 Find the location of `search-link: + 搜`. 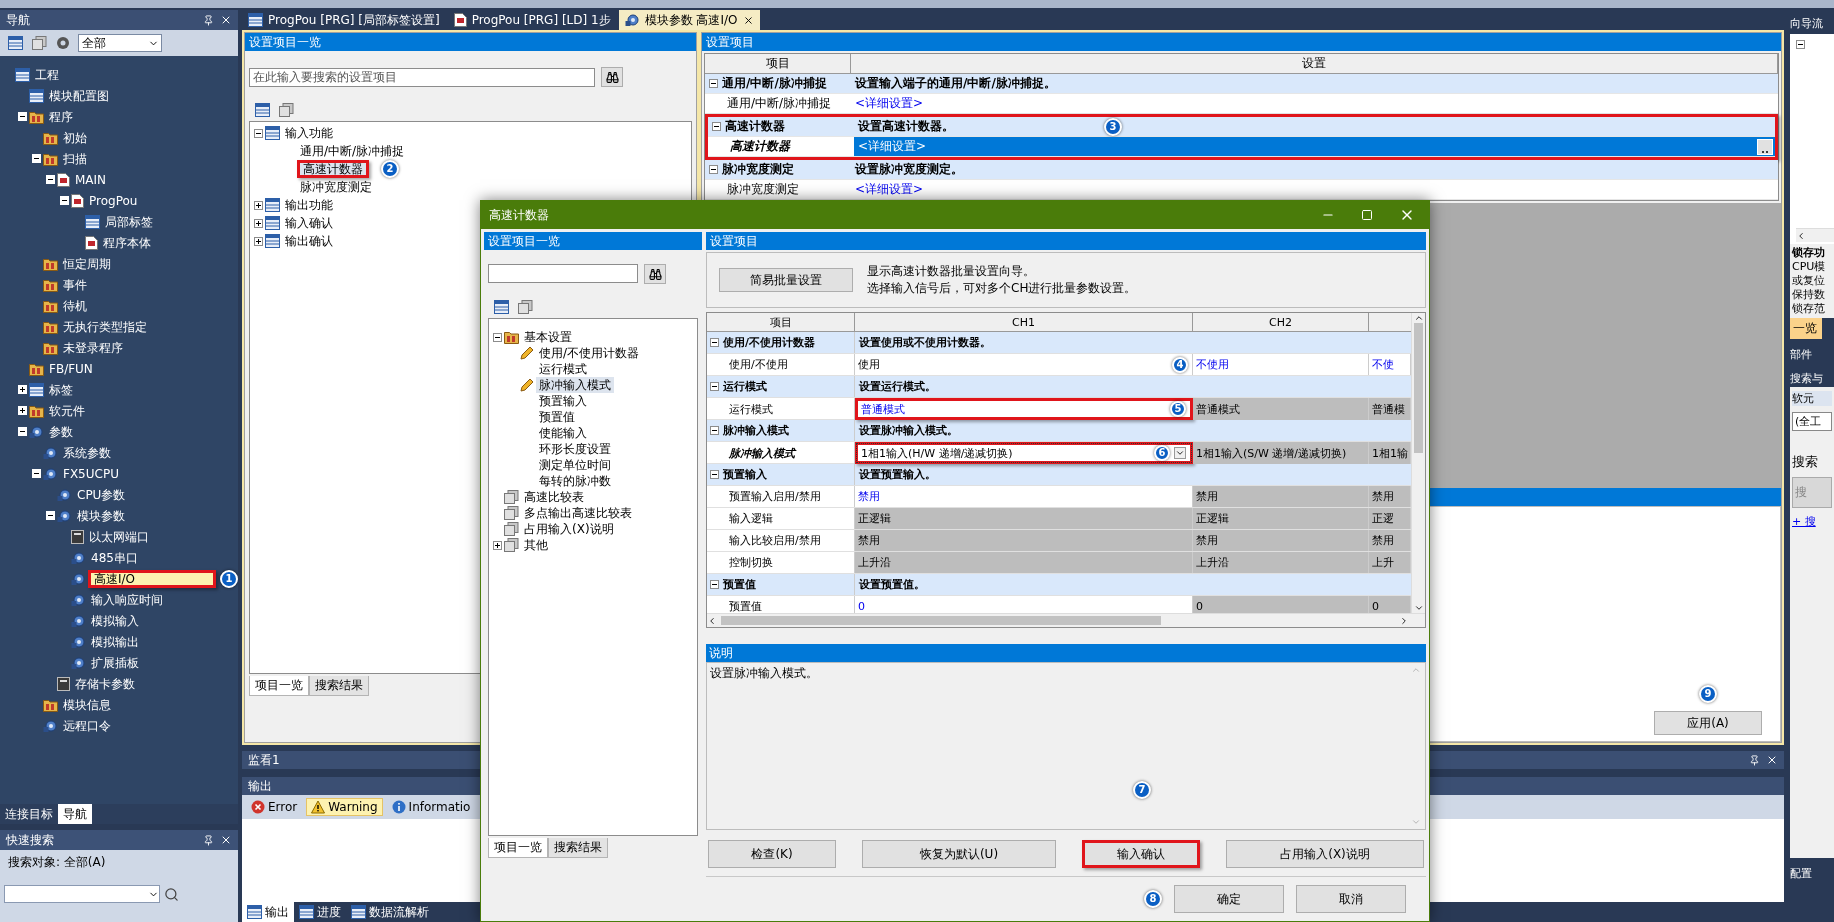

search-link: + 搜 is located at coordinates (1812, 521).